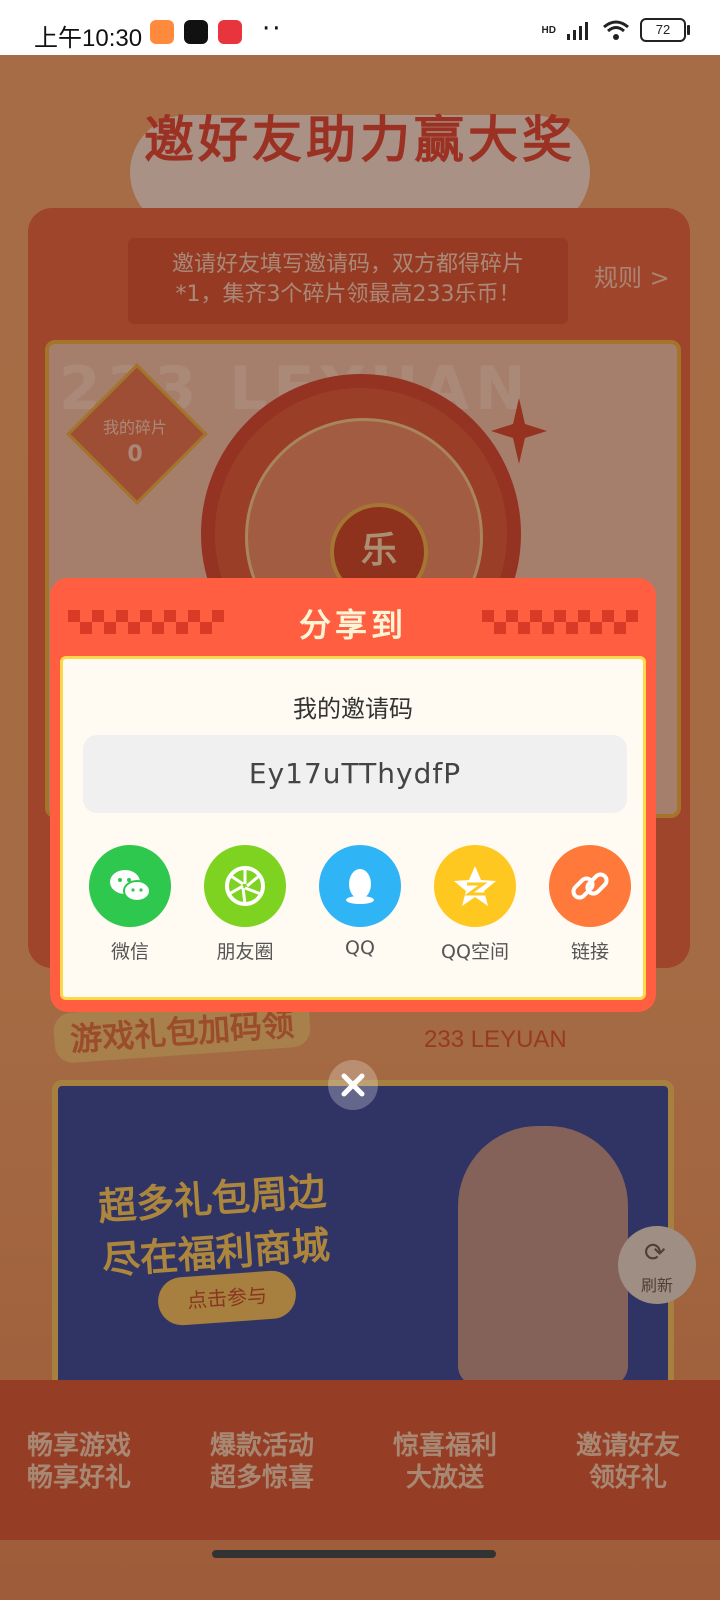 The image size is (720, 1600). Describe the element at coordinates (196, 32) in the screenshot. I see `tiktok-icon` at that location.